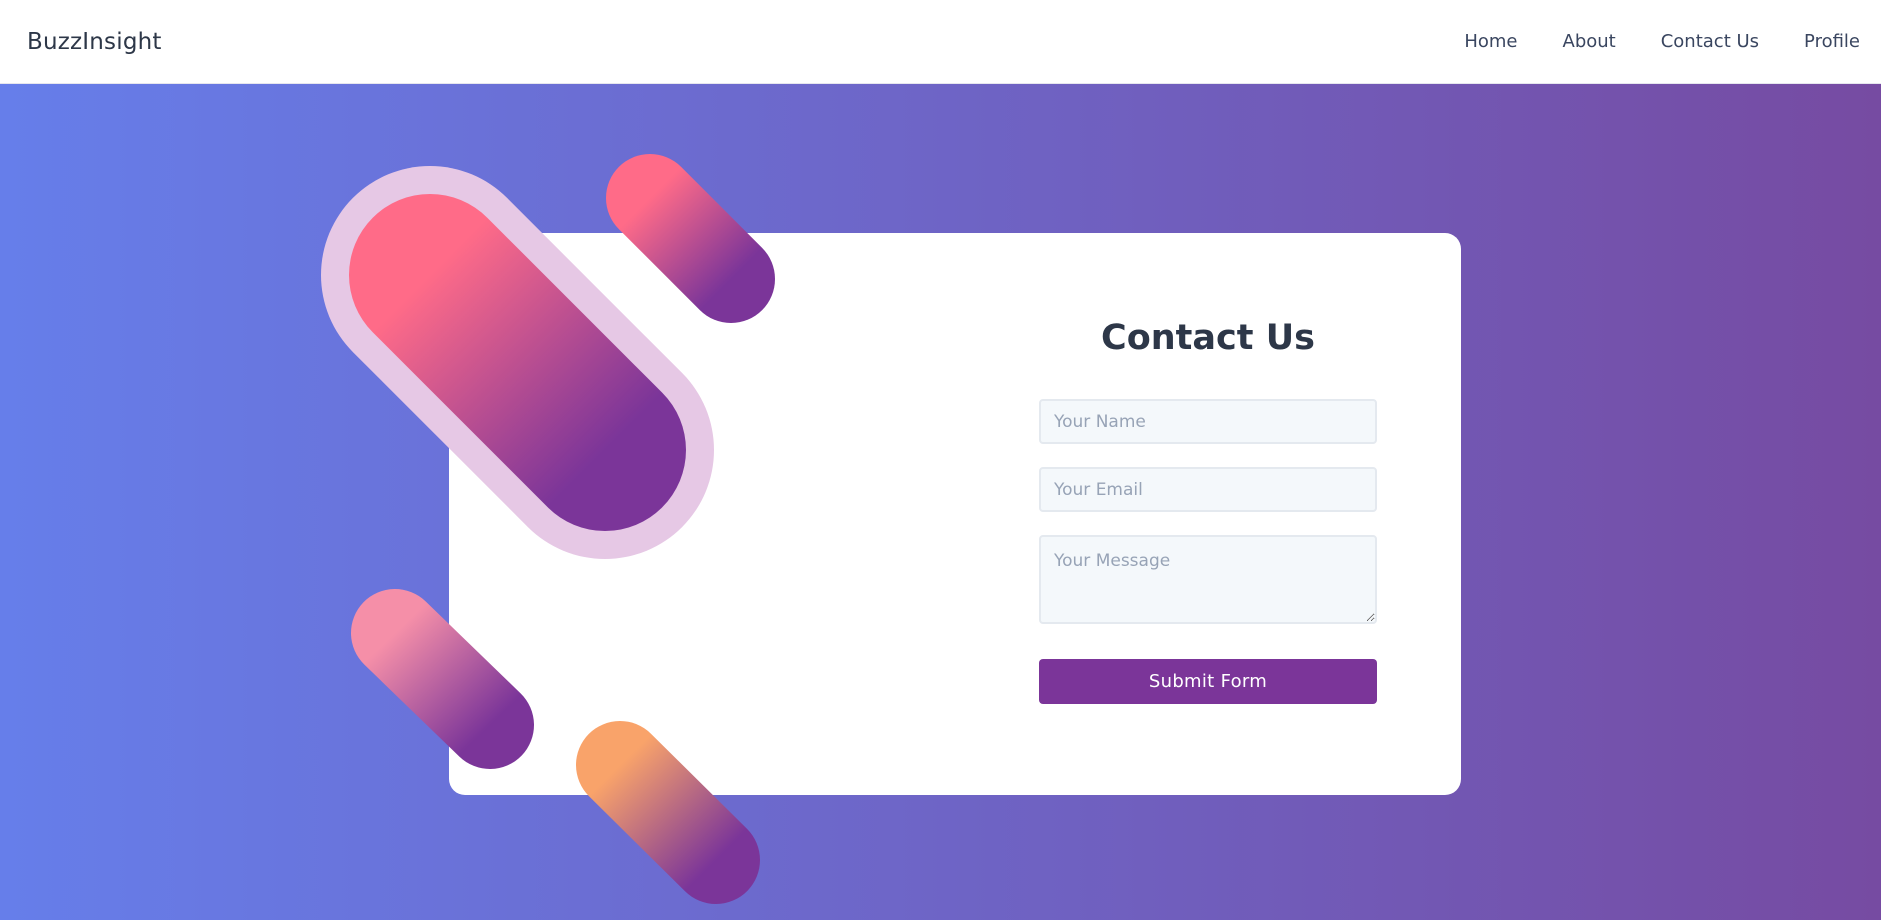 This screenshot has width=1881, height=920. Describe the element at coordinates (1208, 489) in the screenshot. I see `email-input` at that location.